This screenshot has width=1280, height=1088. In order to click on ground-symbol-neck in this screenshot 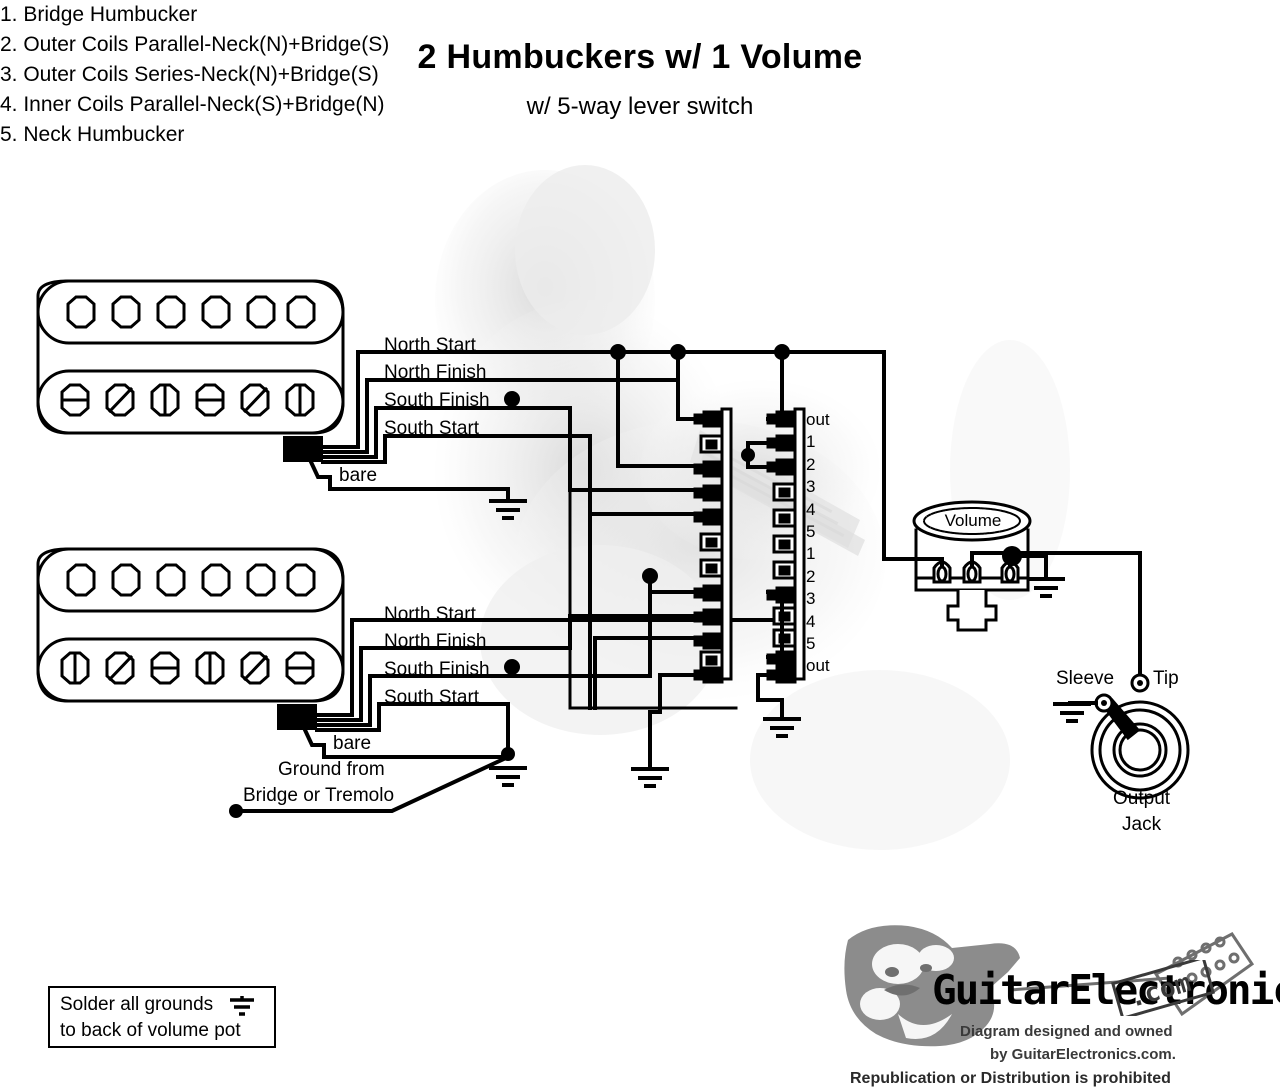, I will do `click(508, 776)`.